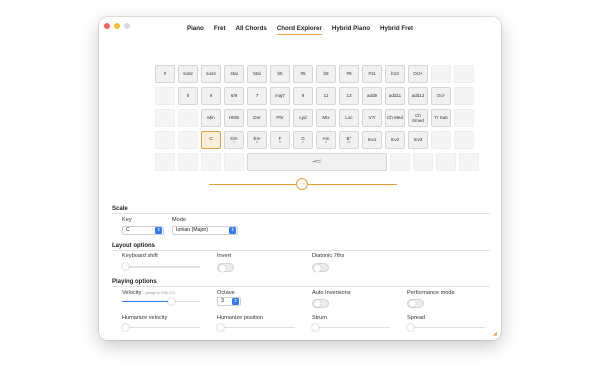  Describe the element at coordinates (418, 74) in the screenshot. I see `pad-oct-up: Oct+` at that location.